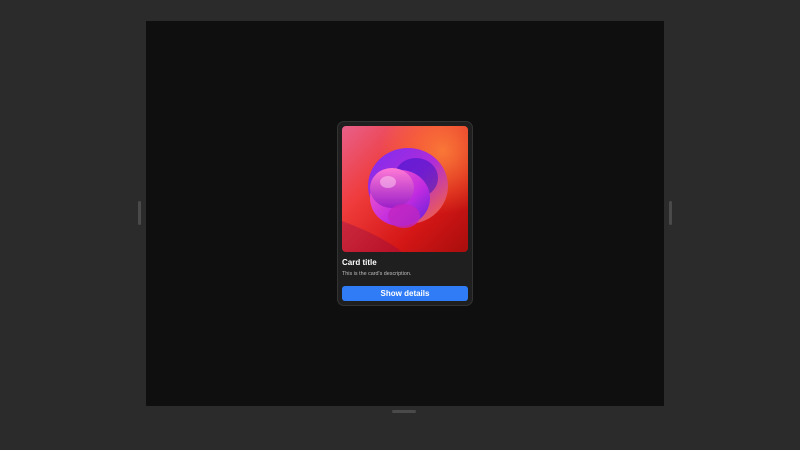 The width and height of the screenshot is (800, 450). What do you see at coordinates (404, 411) in the screenshot?
I see `bottom-resize-handle` at bounding box center [404, 411].